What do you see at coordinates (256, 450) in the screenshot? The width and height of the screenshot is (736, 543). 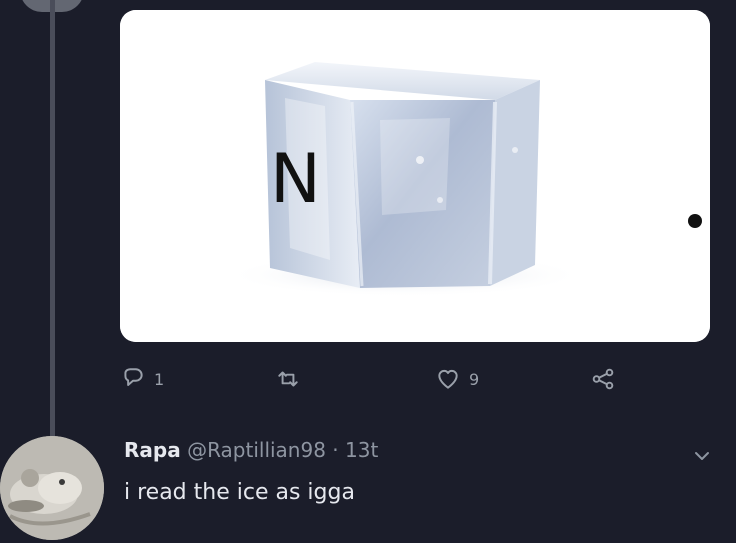 I see `reply-handle: @Raptillian98` at bounding box center [256, 450].